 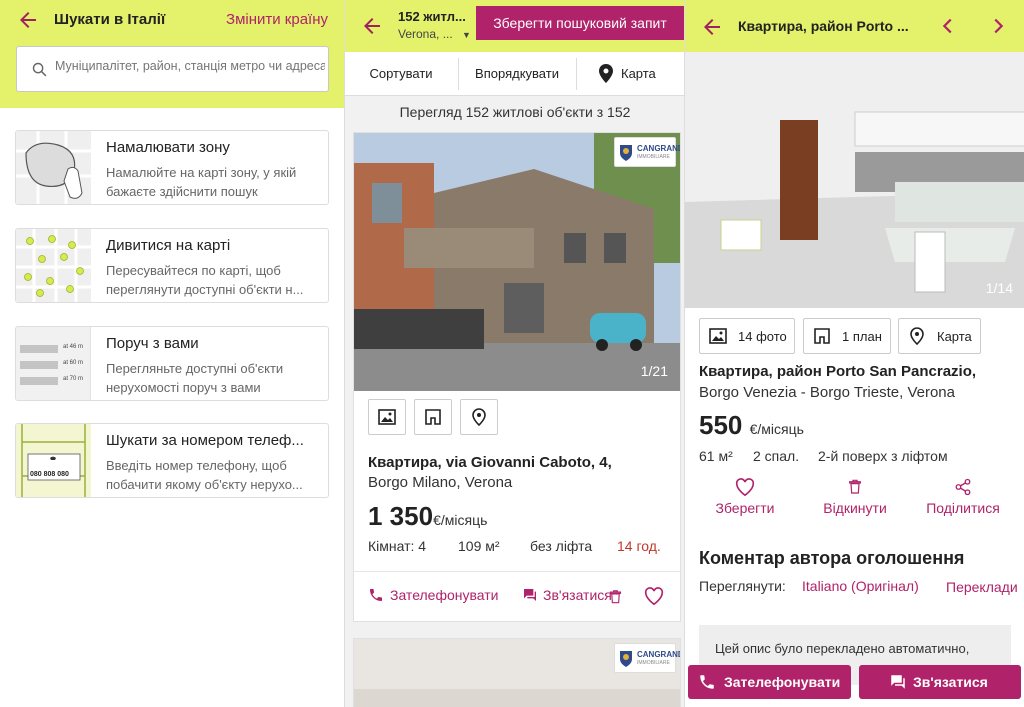 I want to click on floorplan-label: 1 план, so click(x=862, y=336).